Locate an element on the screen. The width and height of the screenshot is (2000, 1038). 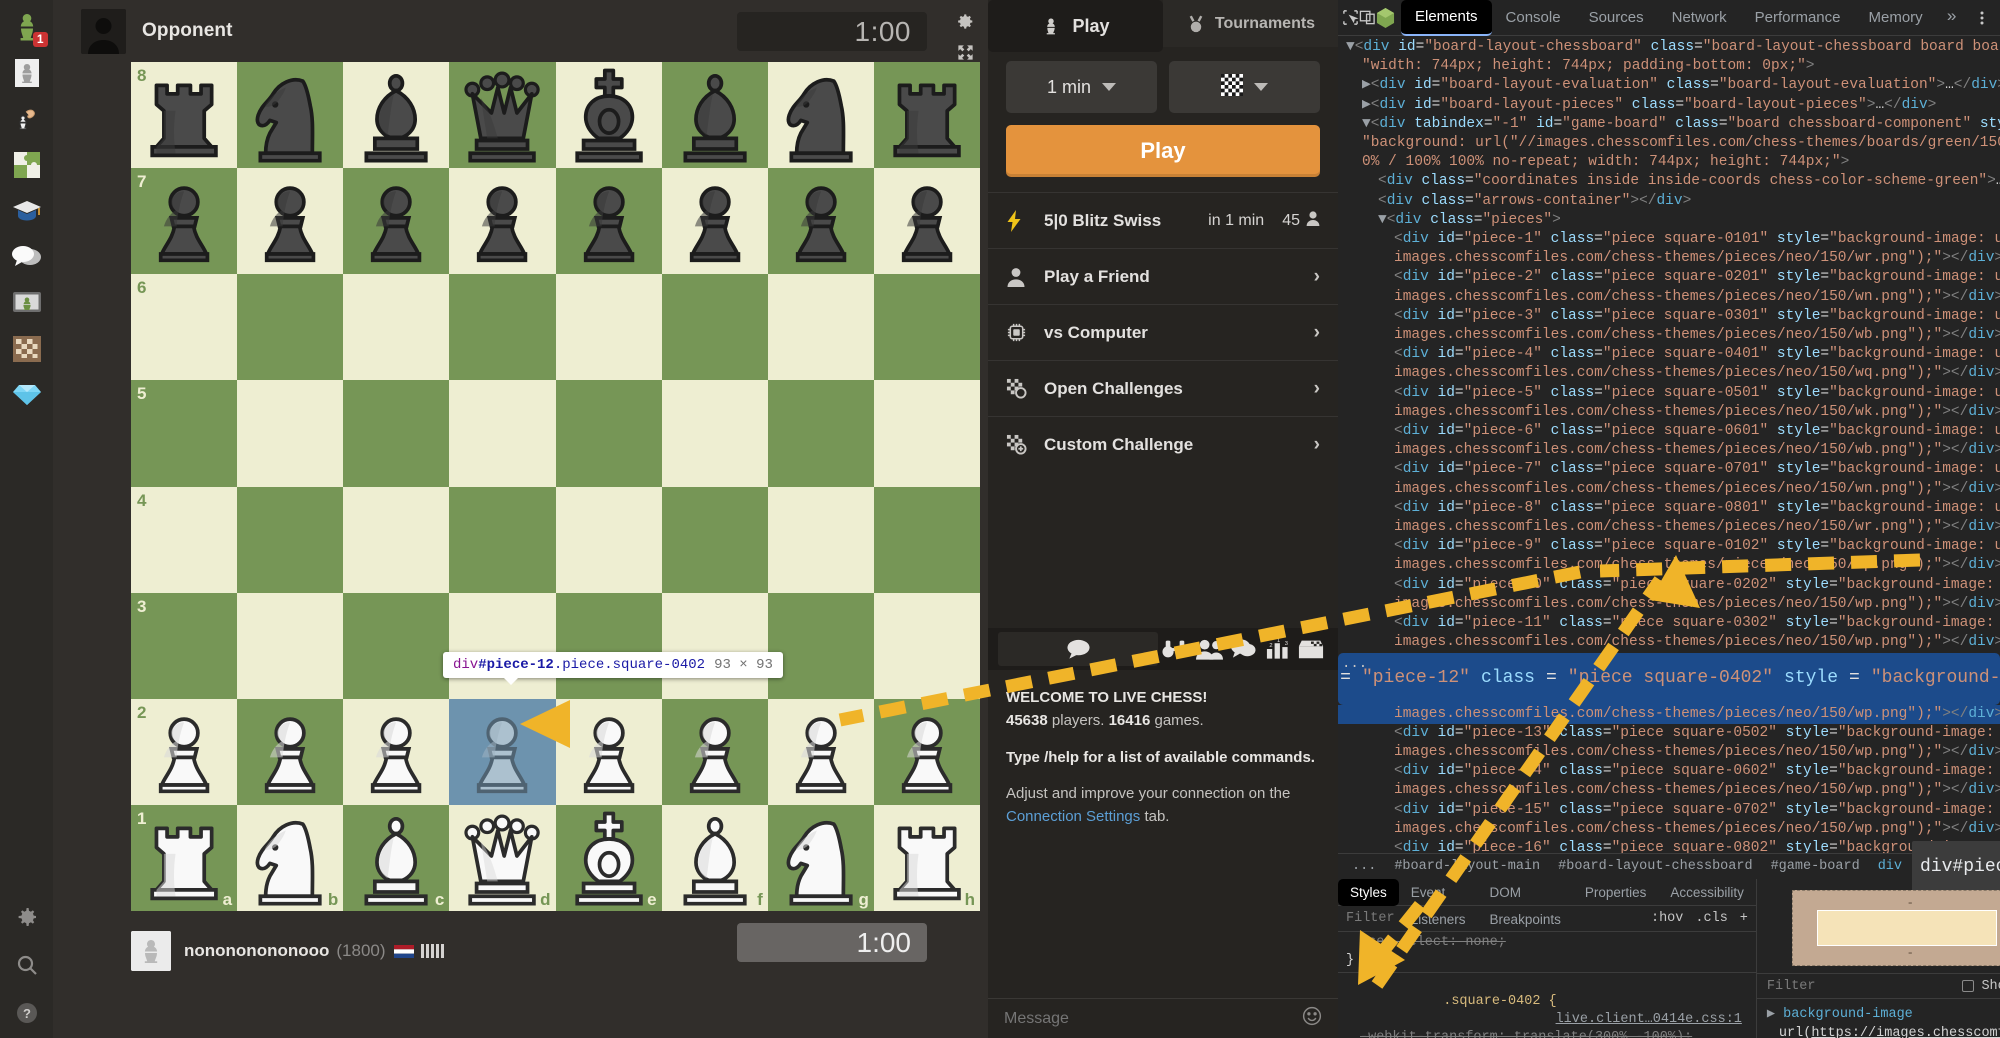
square-b6 is located at coordinates (290, 327).